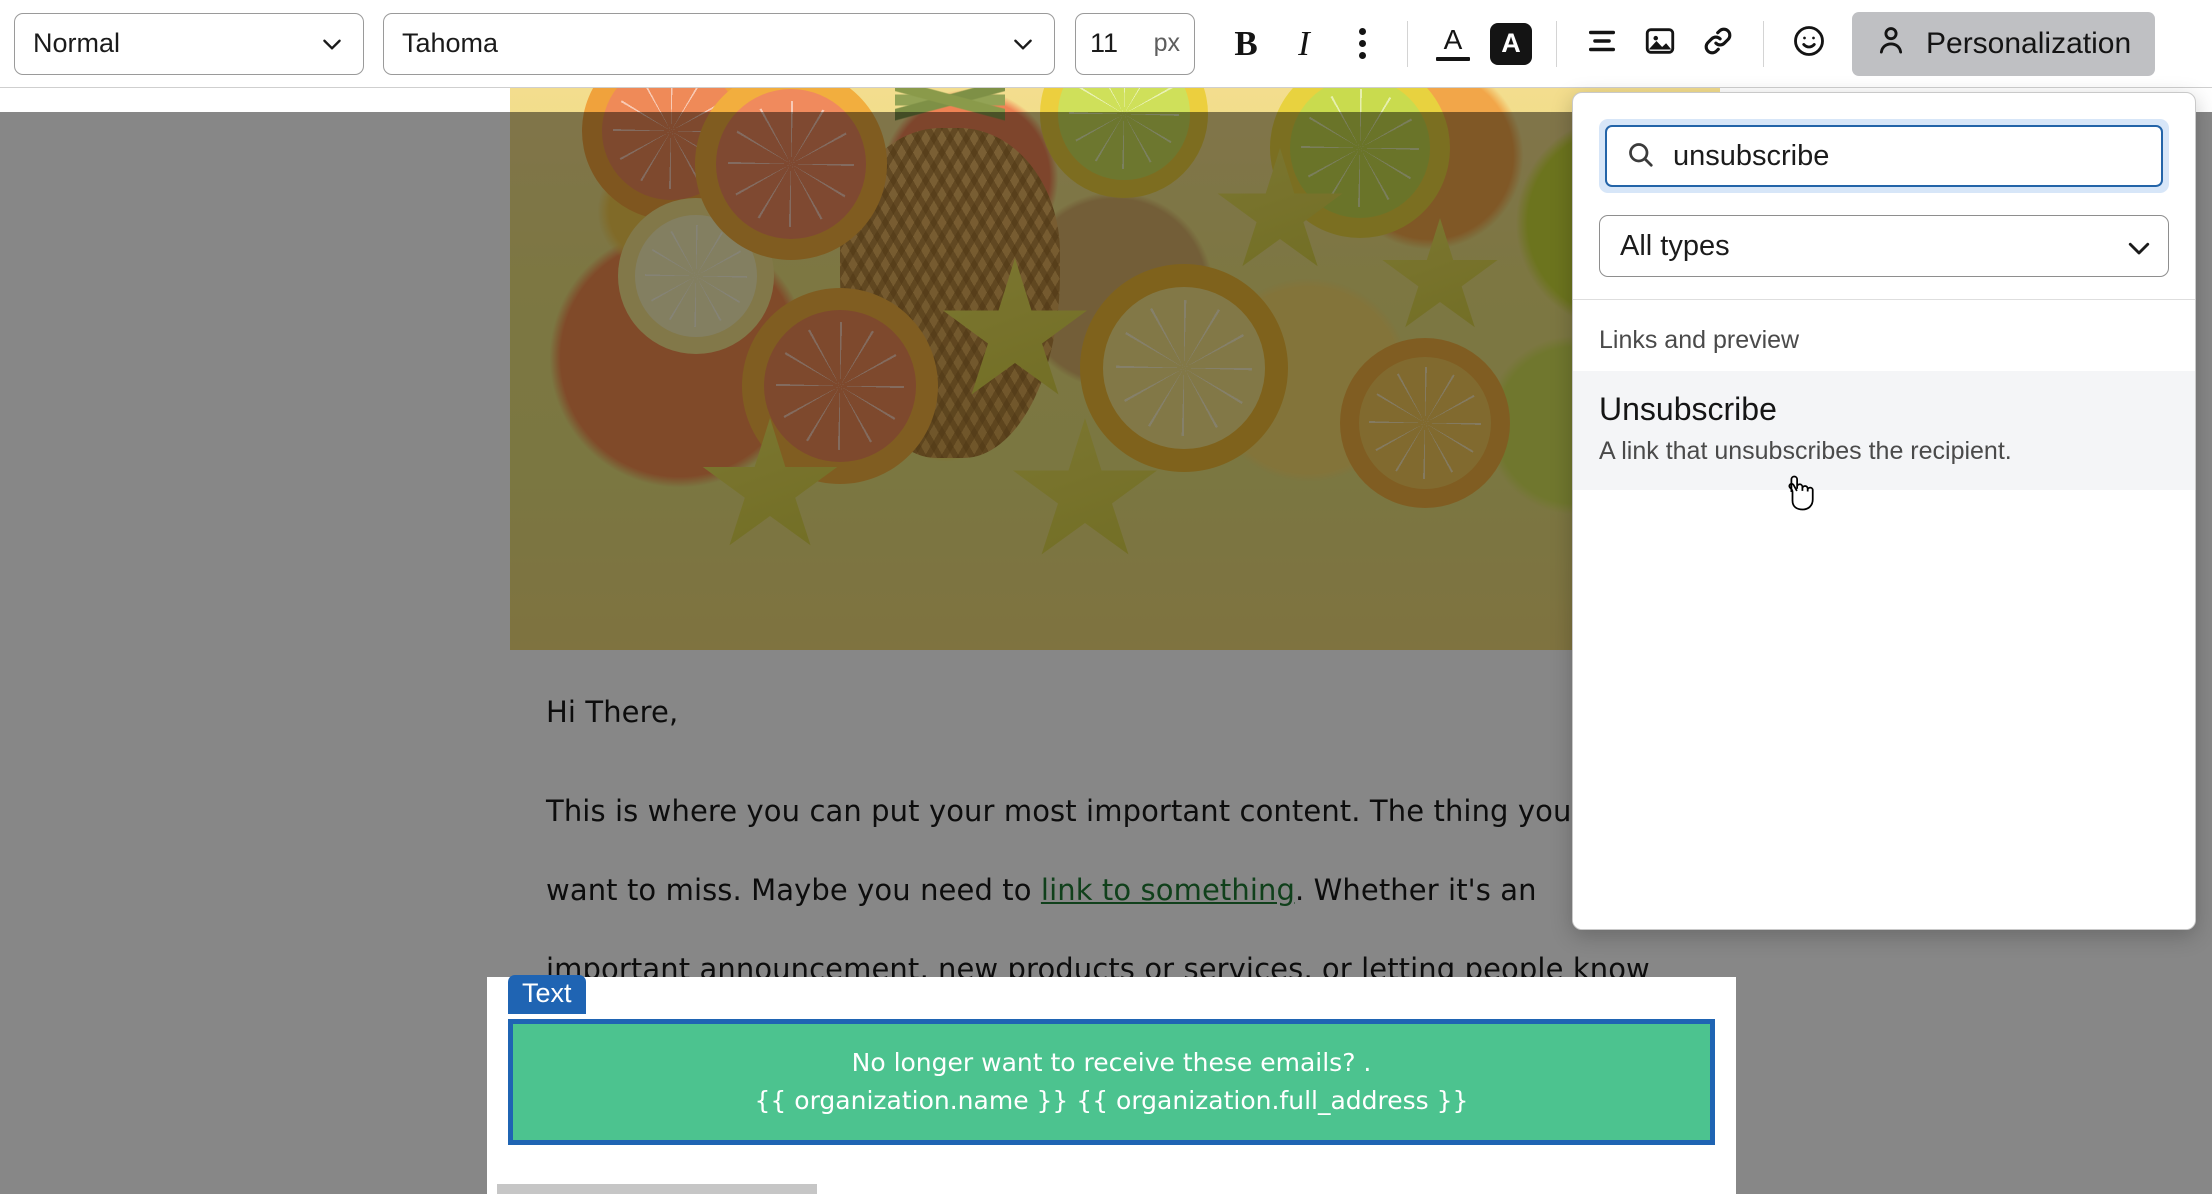 Image resolution: width=2212 pixels, height=1194 pixels. What do you see at coordinates (1124, 143) in the screenshot?
I see `lime-slice-graphic` at bounding box center [1124, 143].